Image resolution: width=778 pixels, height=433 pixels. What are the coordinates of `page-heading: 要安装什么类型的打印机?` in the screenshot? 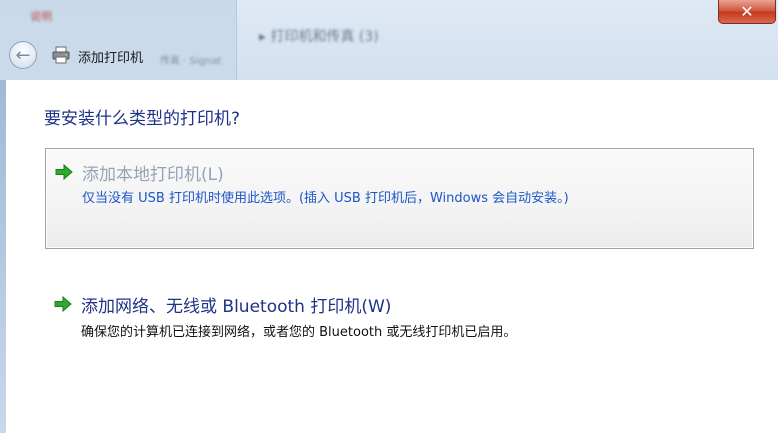 It's located at (142, 119).